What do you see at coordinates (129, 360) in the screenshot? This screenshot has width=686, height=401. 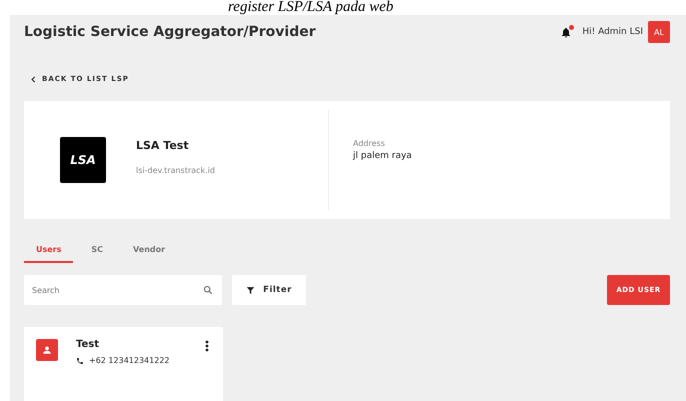 I see `phone-number: +62 123412341222` at bounding box center [129, 360].